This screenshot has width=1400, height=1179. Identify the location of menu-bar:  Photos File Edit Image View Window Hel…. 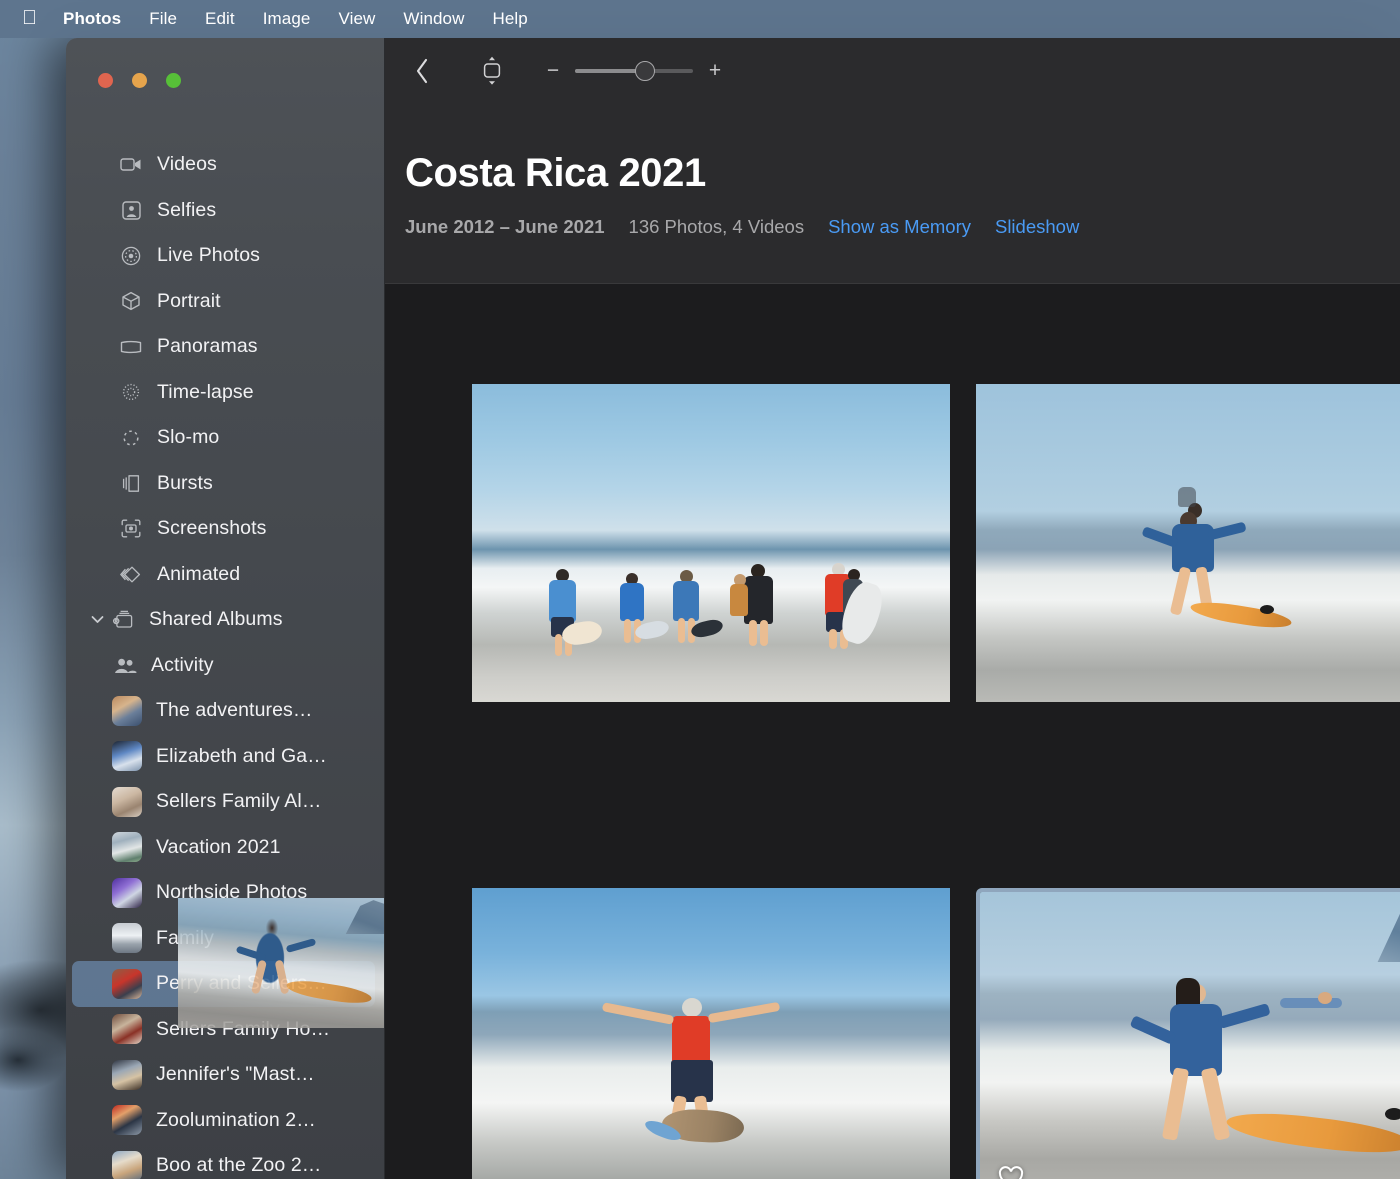
(700, 19).